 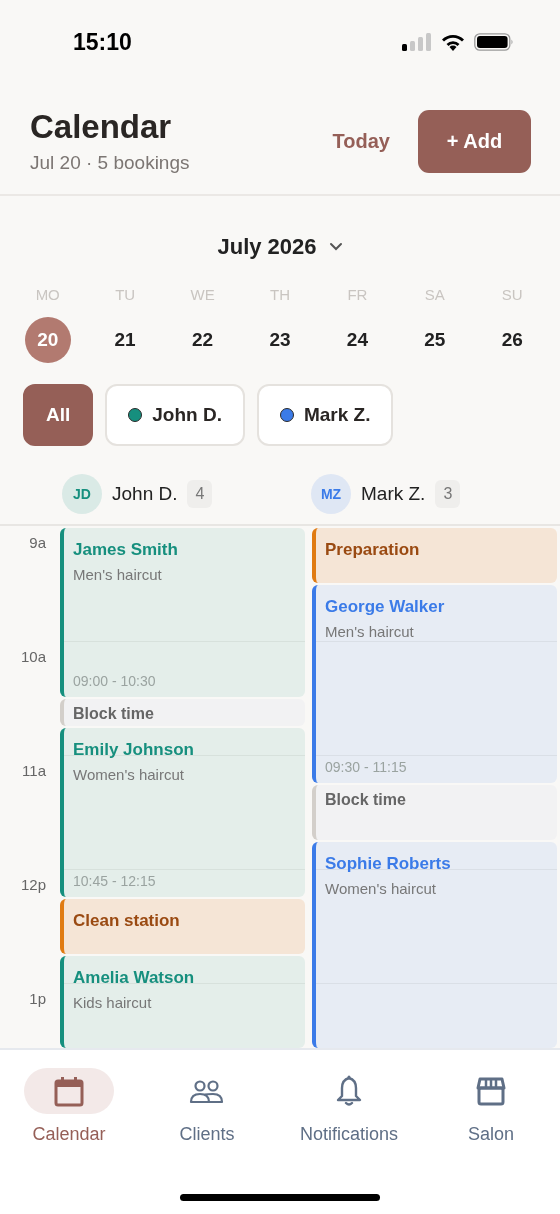 What do you see at coordinates (101, 127) in the screenshot?
I see `page-title: Calendar` at bounding box center [101, 127].